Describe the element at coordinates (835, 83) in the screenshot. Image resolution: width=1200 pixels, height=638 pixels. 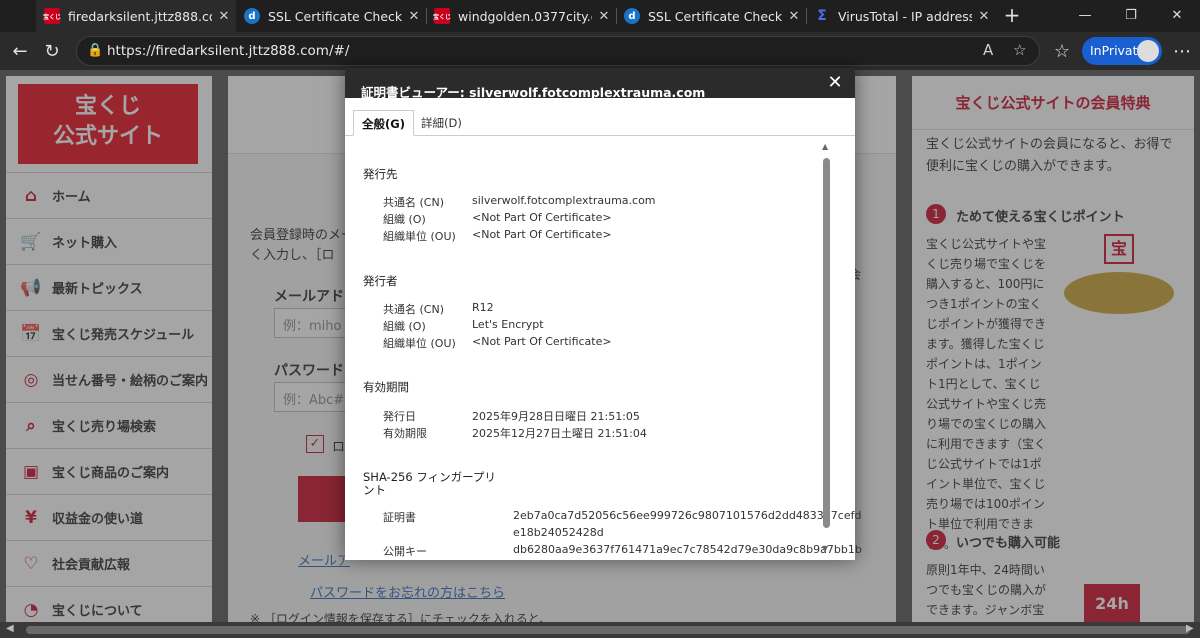
I see `close-dialog-icon: ✕` at that location.